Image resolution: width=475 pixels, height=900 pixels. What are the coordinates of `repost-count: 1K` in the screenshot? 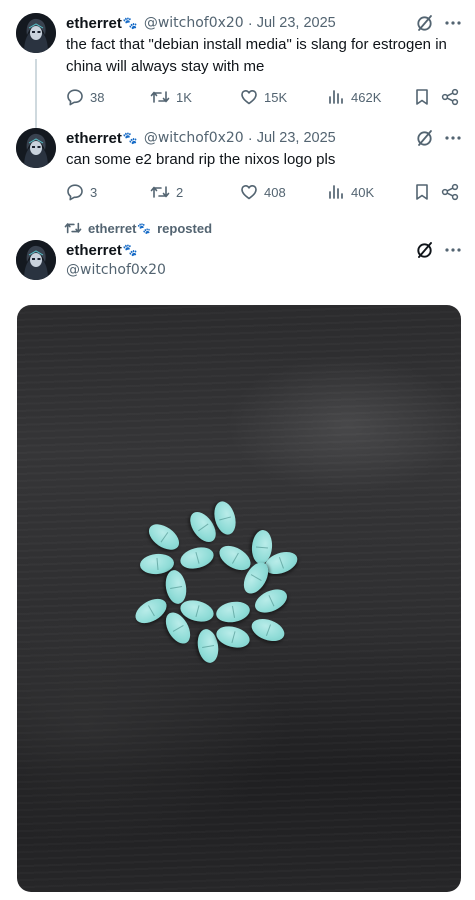 It's located at (184, 97).